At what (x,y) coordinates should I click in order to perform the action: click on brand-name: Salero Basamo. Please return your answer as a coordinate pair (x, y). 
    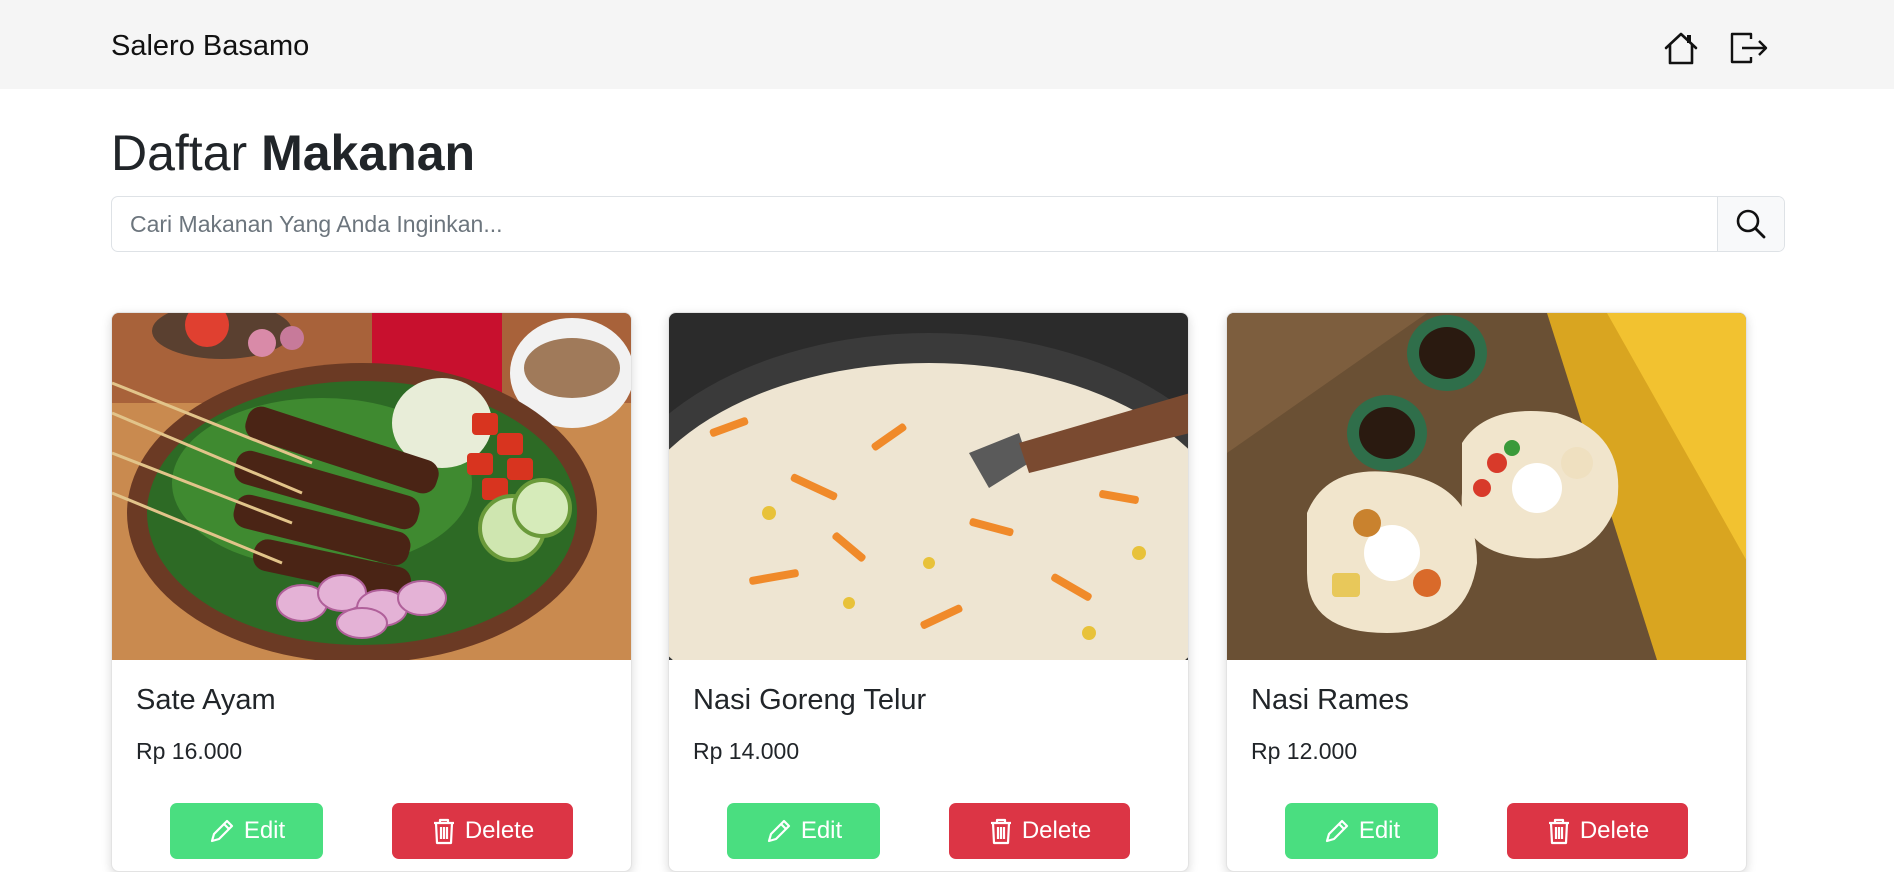
    Looking at the image, I should click on (210, 46).